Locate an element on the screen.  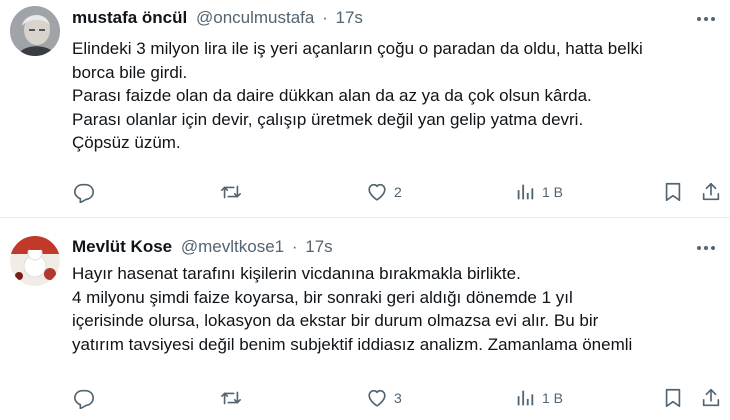
author-handle: @onculmustafa is located at coordinates (255, 17).